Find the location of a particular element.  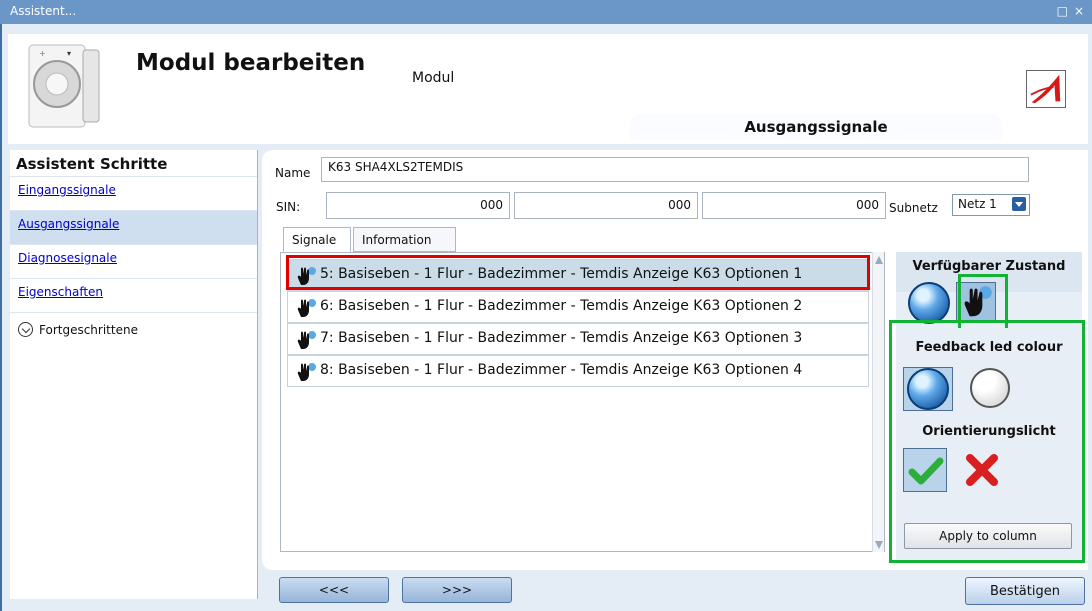

orientation-enabled-option is located at coordinates (925, 470).